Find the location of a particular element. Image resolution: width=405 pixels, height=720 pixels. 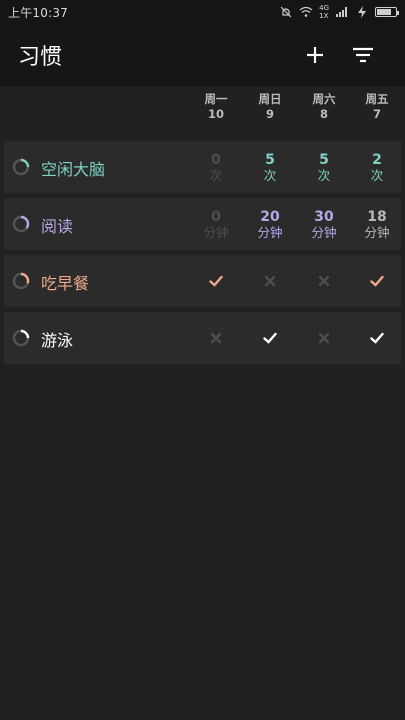

habit-name: 吃早餐 is located at coordinates (65, 283).